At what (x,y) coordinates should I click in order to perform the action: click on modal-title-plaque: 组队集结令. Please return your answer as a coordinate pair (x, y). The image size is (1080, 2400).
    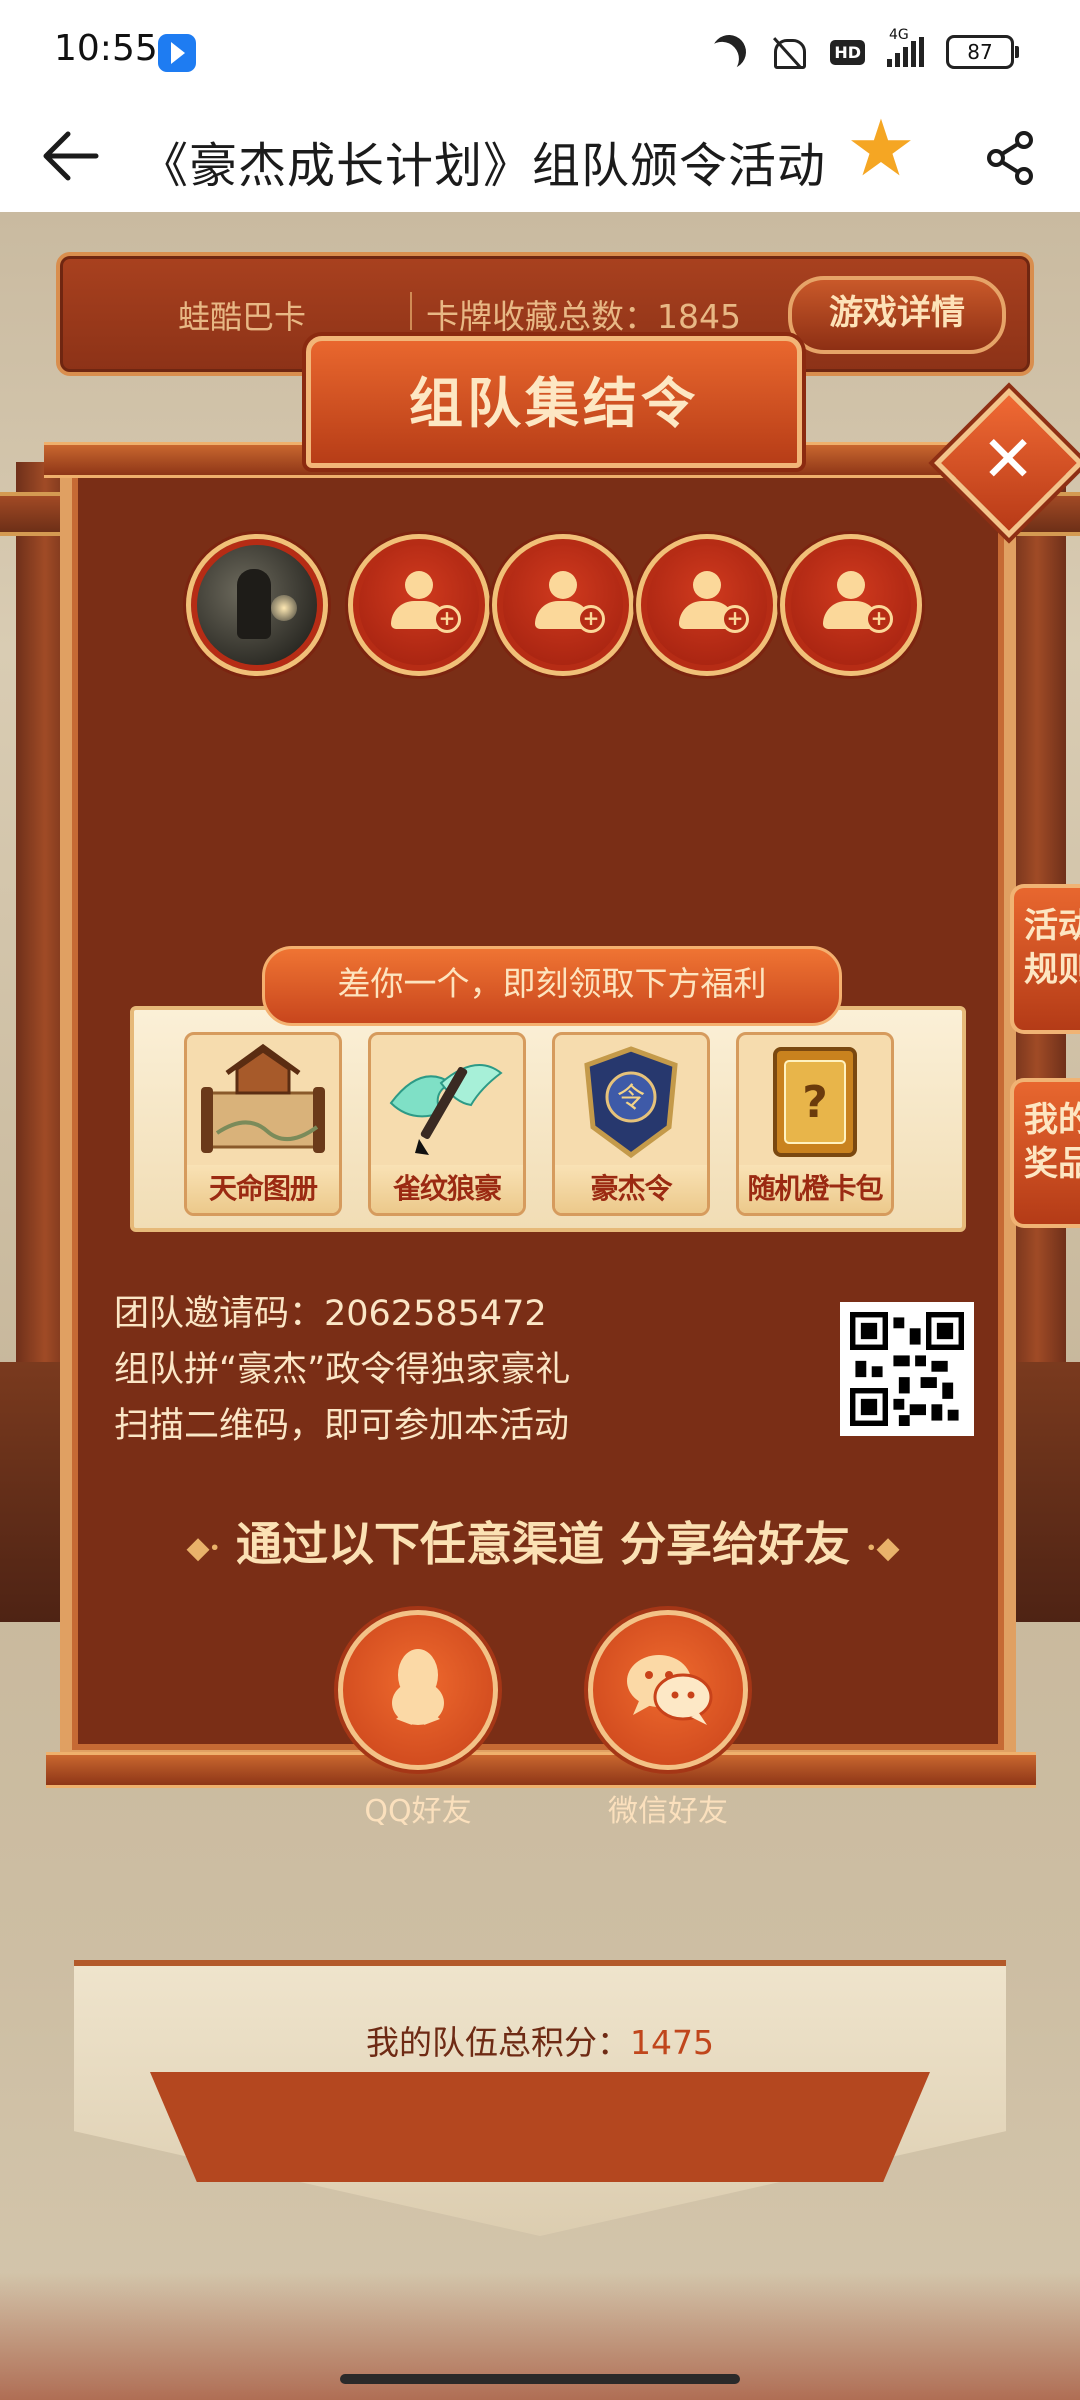
    Looking at the image, I should click on (554, 402).